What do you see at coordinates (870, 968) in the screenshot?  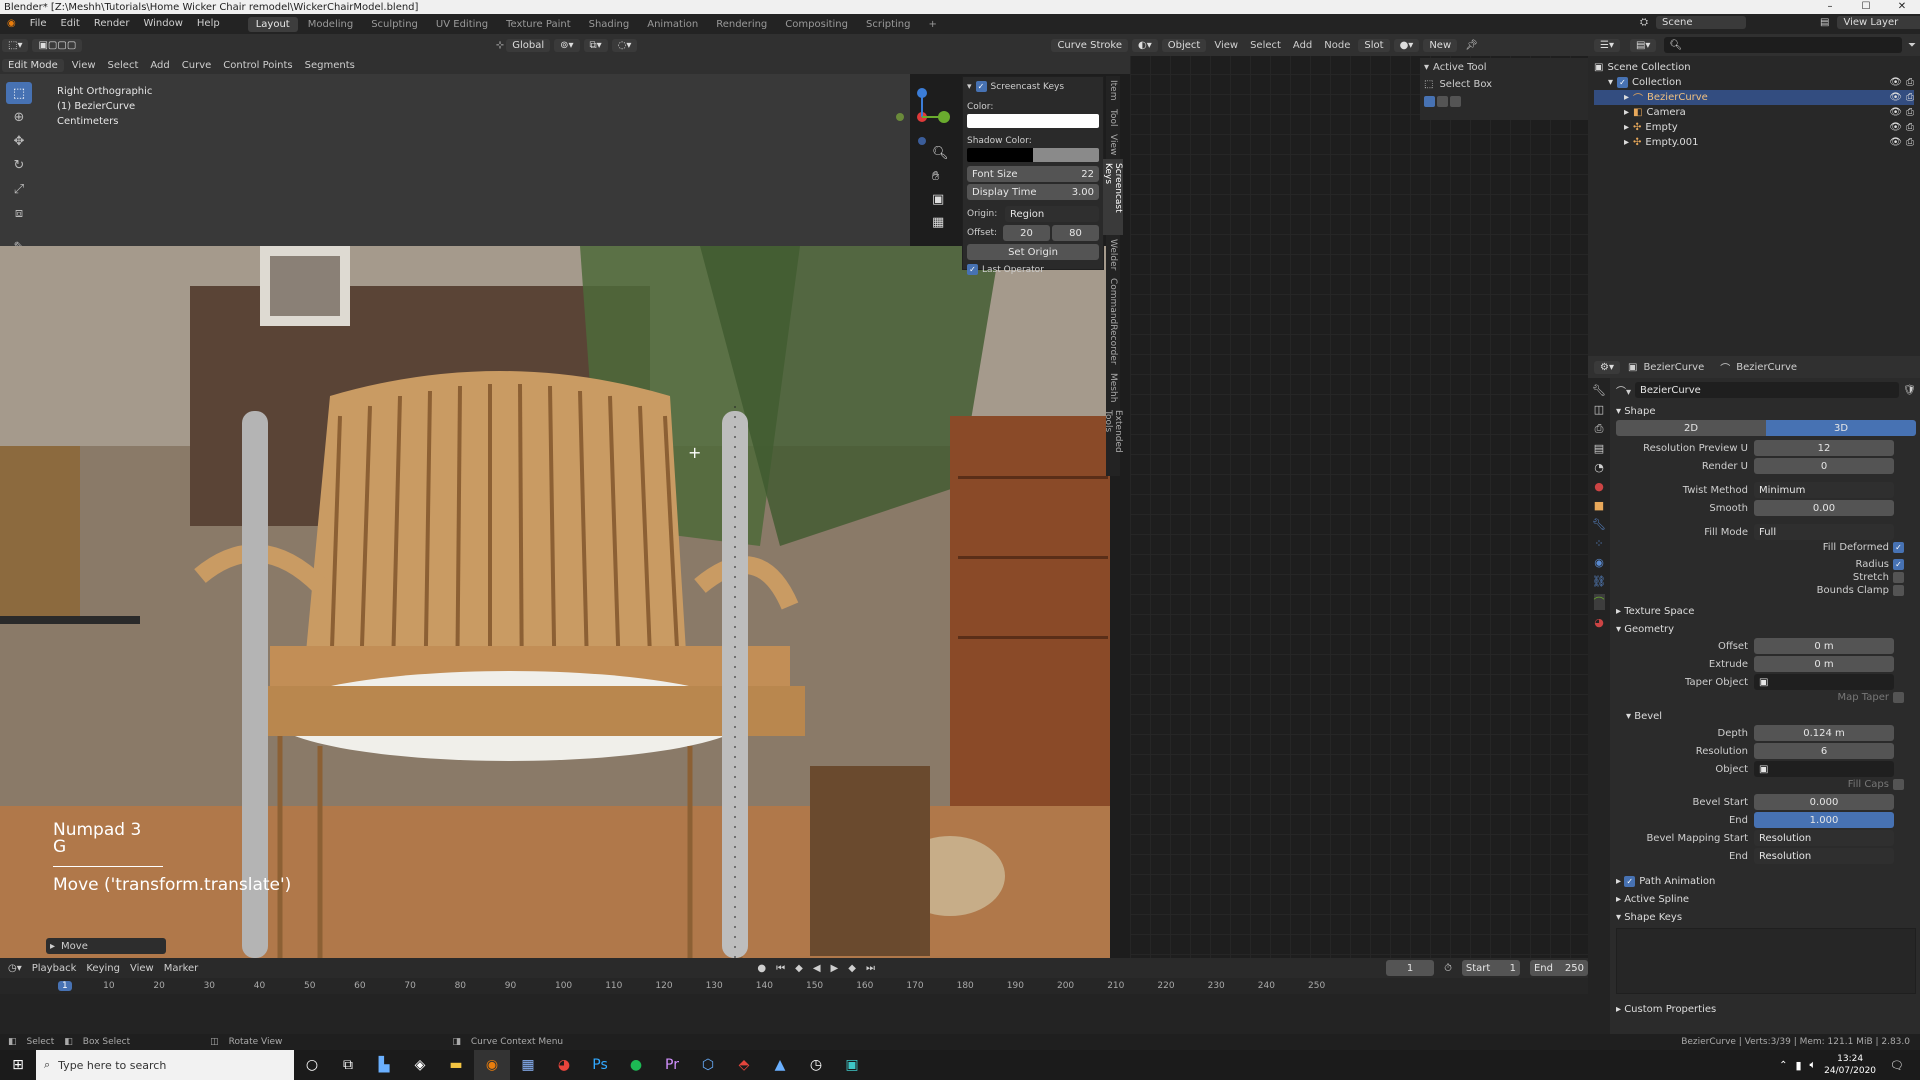 I see `jump-end-icon: ⏭` at bounding box center [870, 968].